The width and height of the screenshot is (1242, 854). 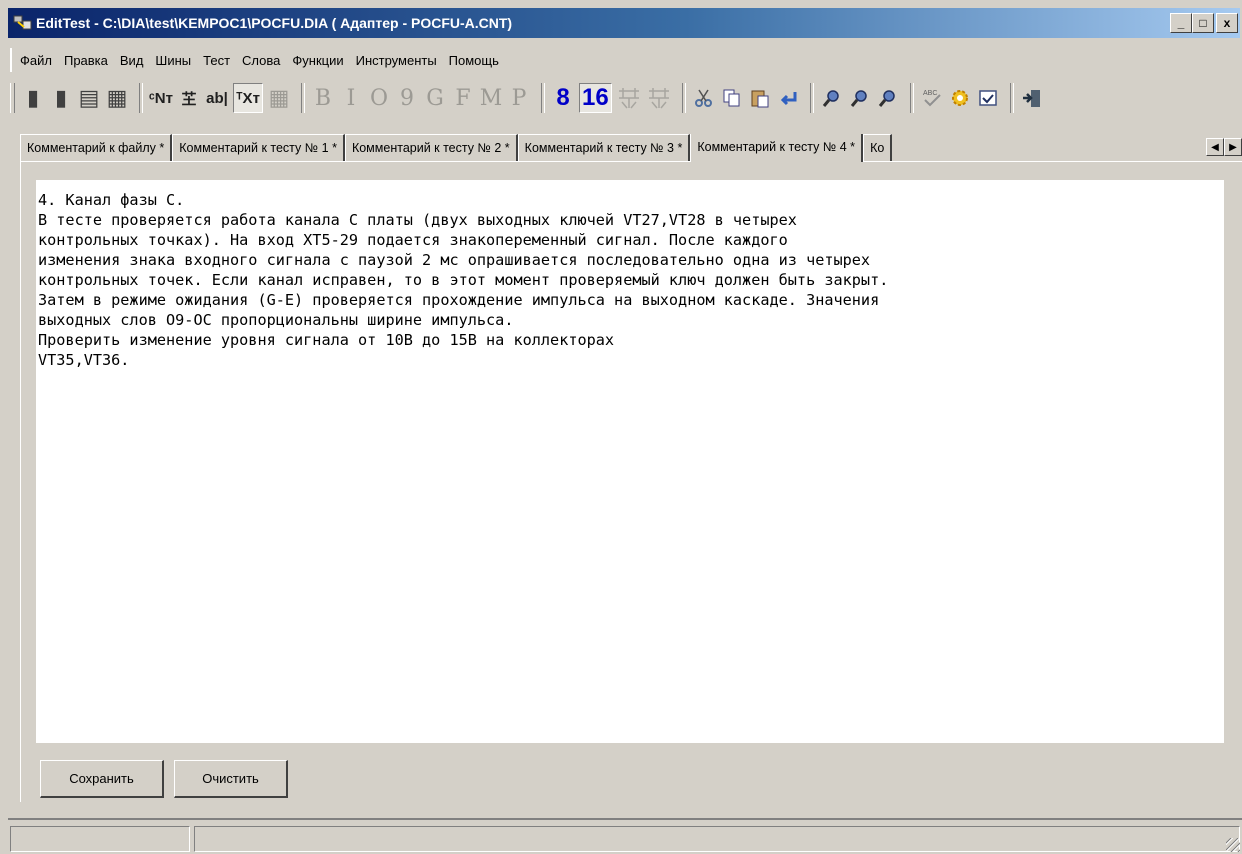 What do you see at coordinates (161, 98) in the screenshot?
I see `nt-symbol-icon: ᶜNᴛ` at bounding box center [161, 98].